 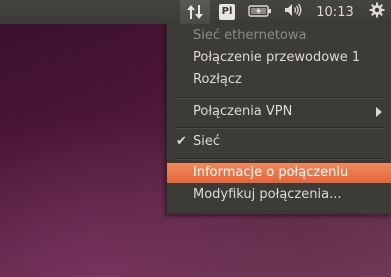 I want to click on menu-item-label: Połączenie przewodowe 1, so click(x=277, y=57).